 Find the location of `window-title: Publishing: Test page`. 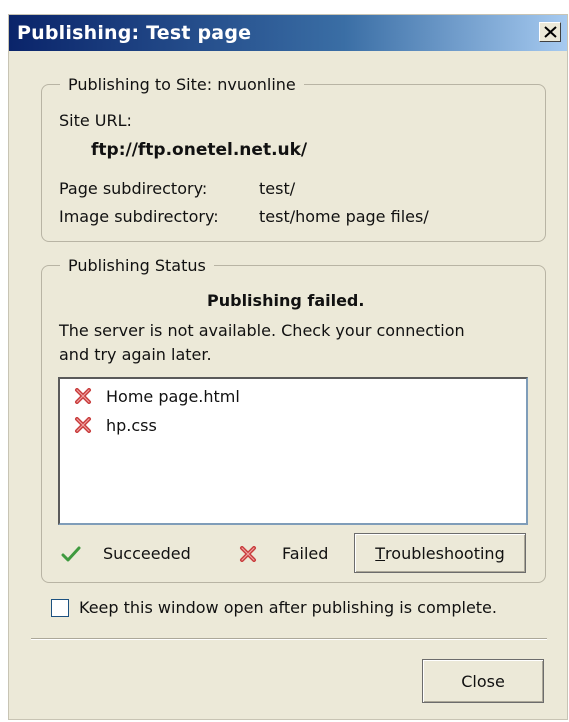

window-title: Publishing: Test page is located at coordinates (134, 33).